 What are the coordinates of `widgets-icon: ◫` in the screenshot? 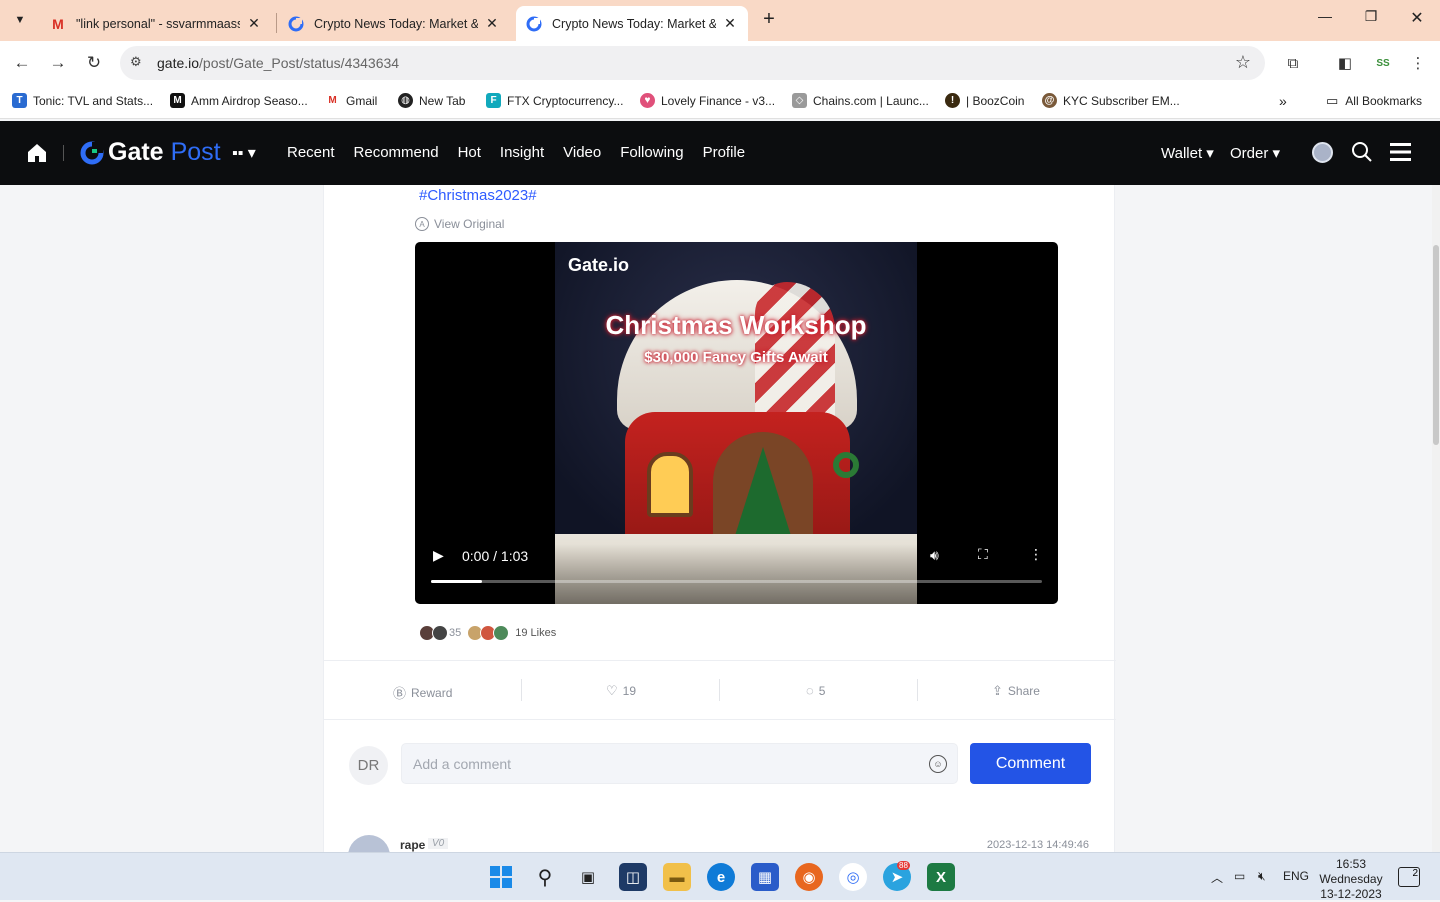 It's located at (633, 877).